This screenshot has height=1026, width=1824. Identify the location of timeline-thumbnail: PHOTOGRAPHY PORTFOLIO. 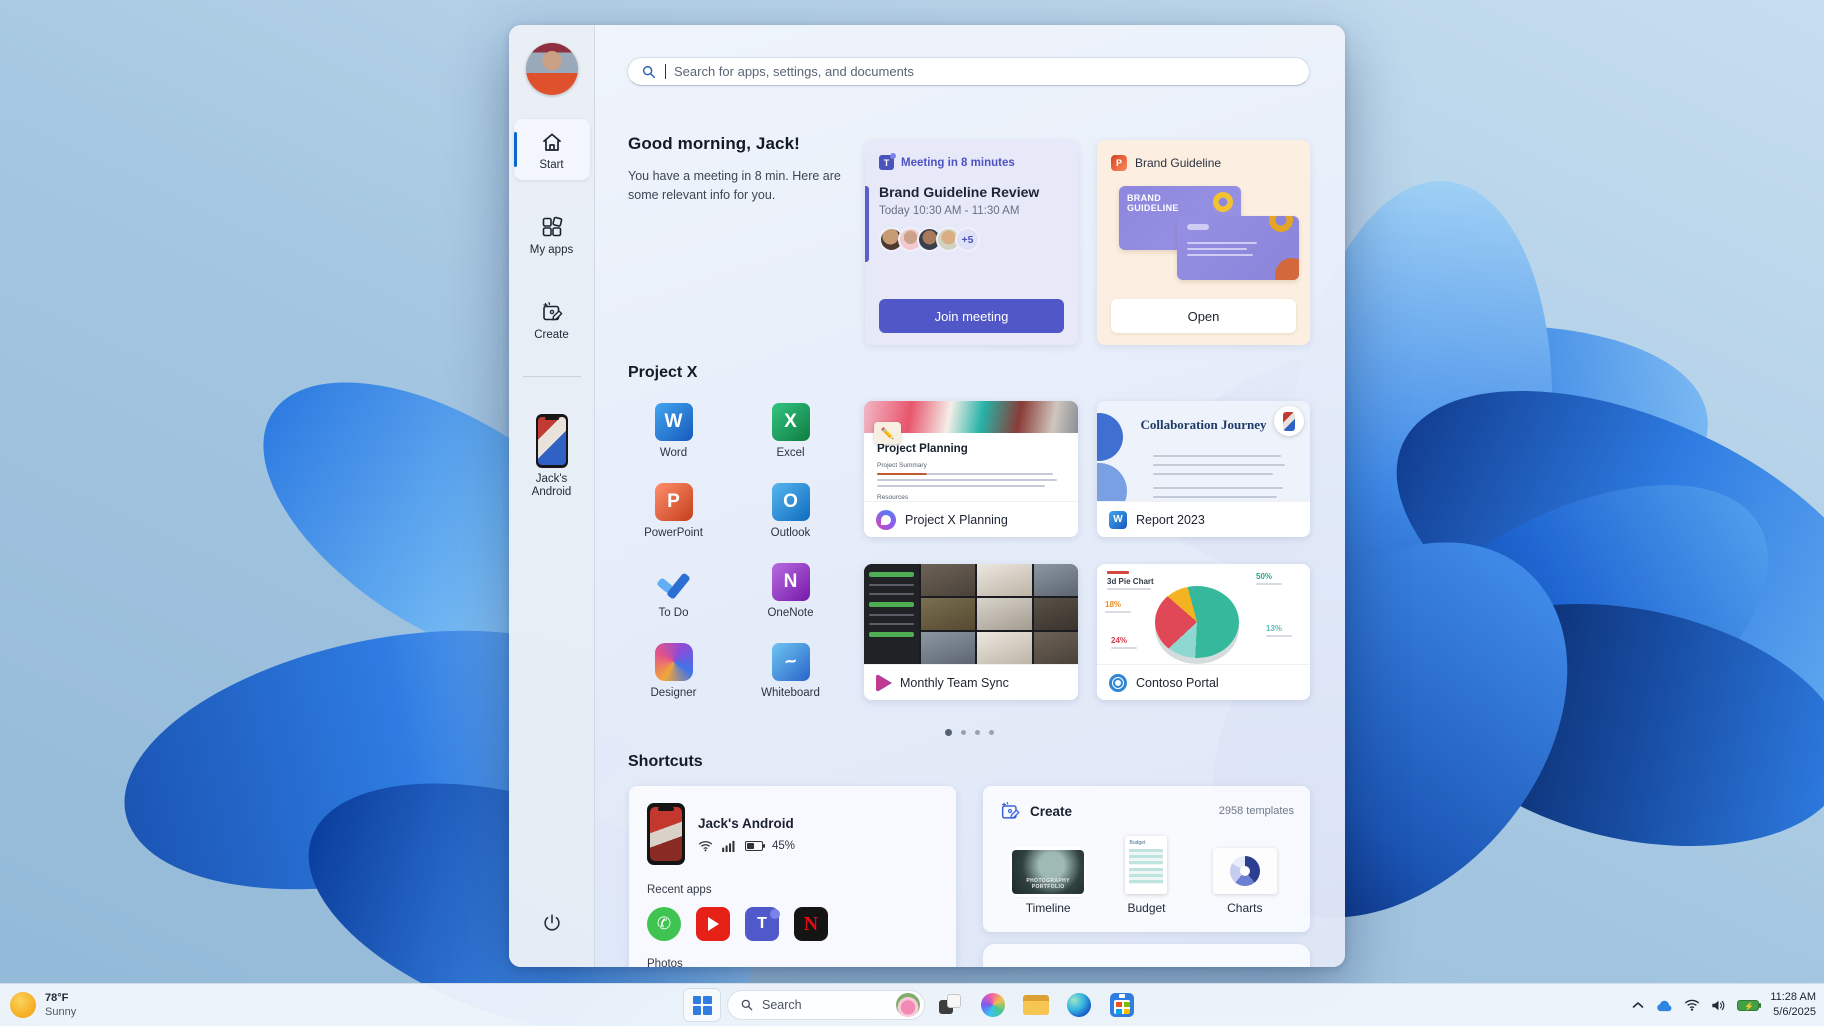
(1048, 872).